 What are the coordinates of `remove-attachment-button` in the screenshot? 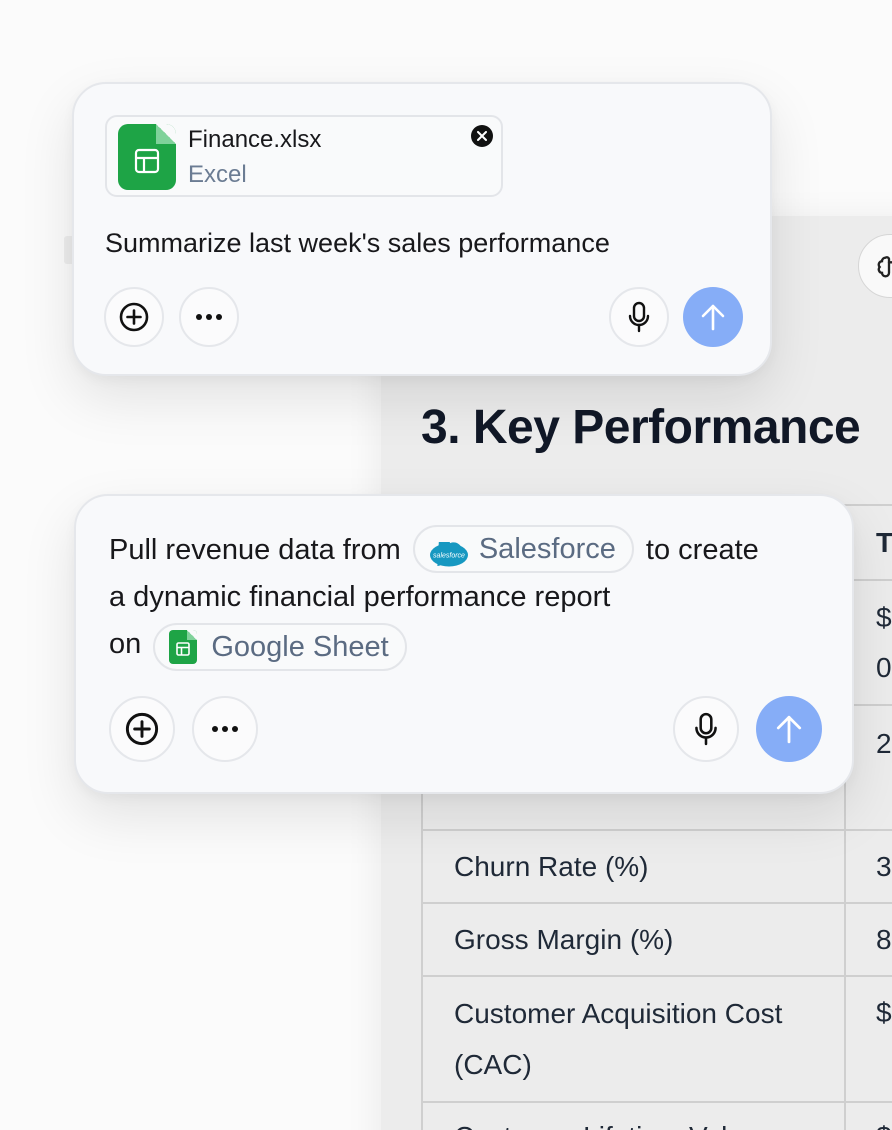 It's located at (482, 136).